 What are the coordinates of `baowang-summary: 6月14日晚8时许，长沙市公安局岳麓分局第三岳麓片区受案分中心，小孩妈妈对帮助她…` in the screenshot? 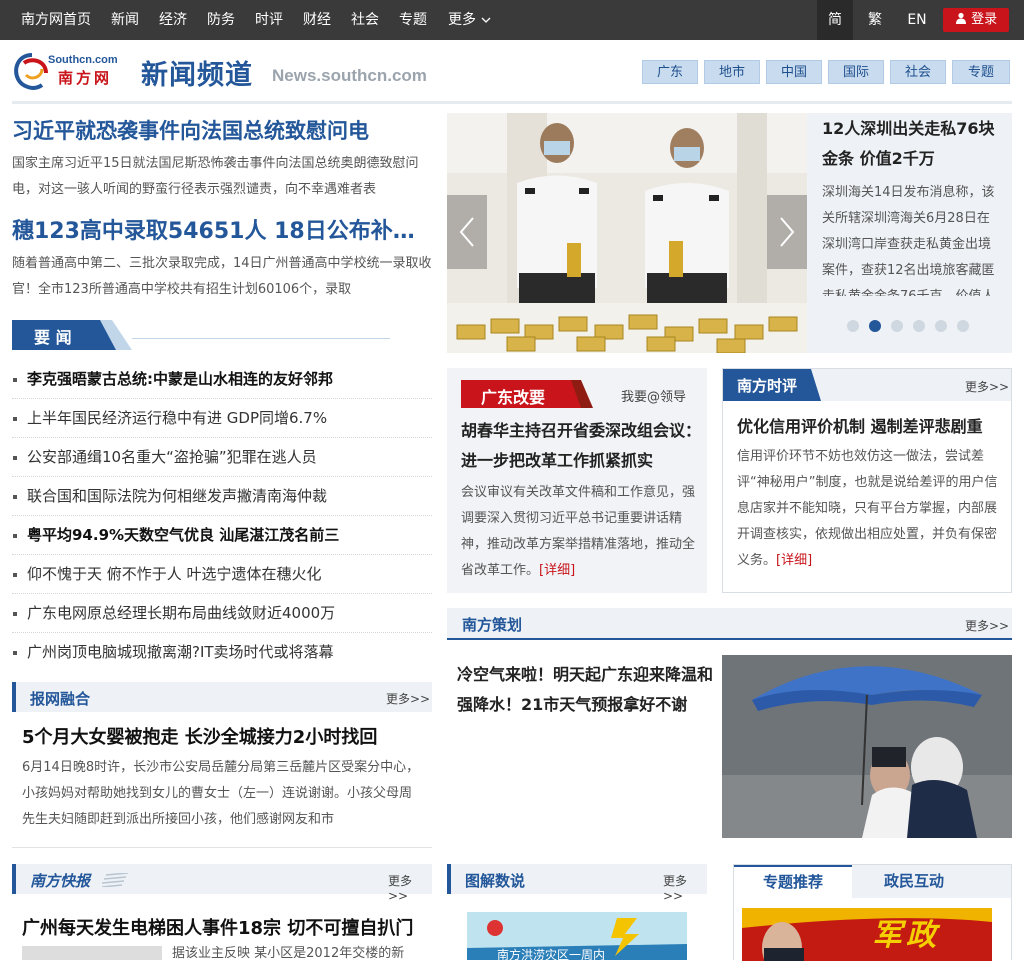 It's located at (221, 793).